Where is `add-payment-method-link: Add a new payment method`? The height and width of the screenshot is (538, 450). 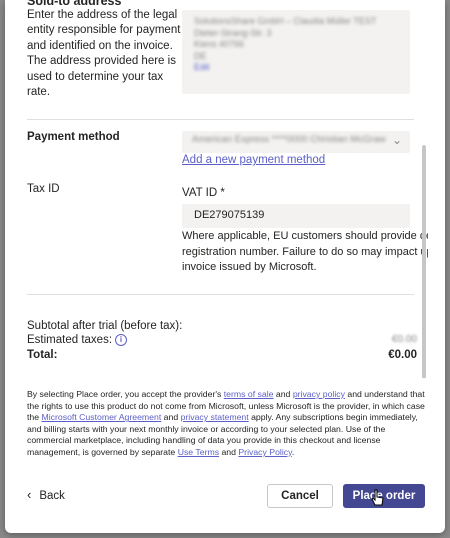
add-payment-method-link: Add a new payment method is located at coordinates (253, 160).